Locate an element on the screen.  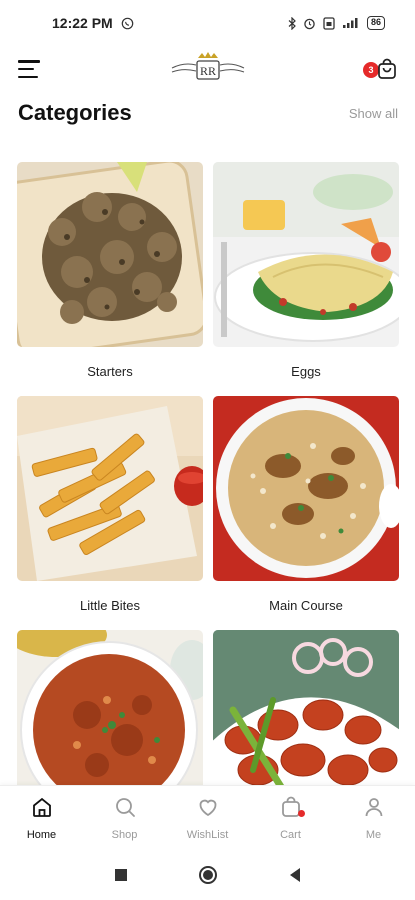
heart-icon is located at coordinates (208, 809).